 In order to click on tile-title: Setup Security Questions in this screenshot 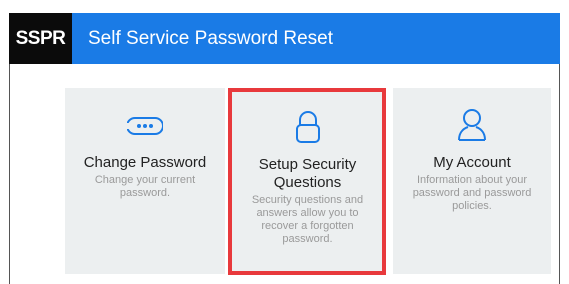, I will do `click(307, 173)`.